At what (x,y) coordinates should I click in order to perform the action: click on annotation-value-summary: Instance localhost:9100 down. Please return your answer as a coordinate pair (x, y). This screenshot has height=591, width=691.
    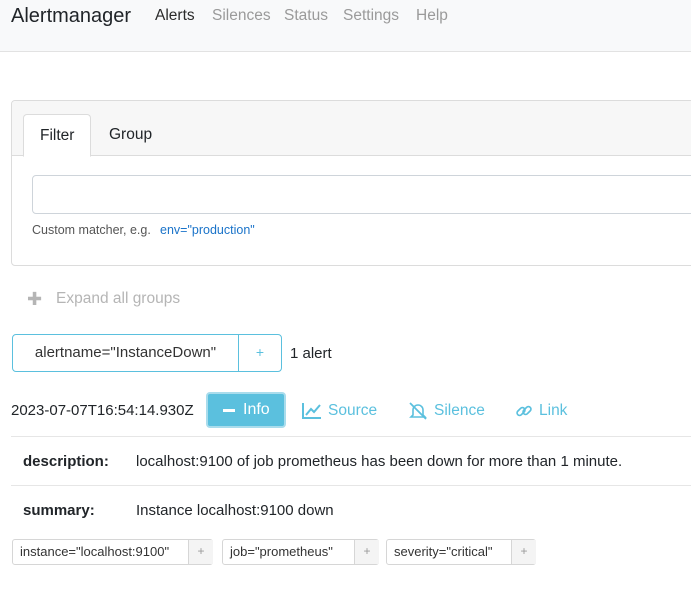
    Looking at the image, I should click on (235, 510).